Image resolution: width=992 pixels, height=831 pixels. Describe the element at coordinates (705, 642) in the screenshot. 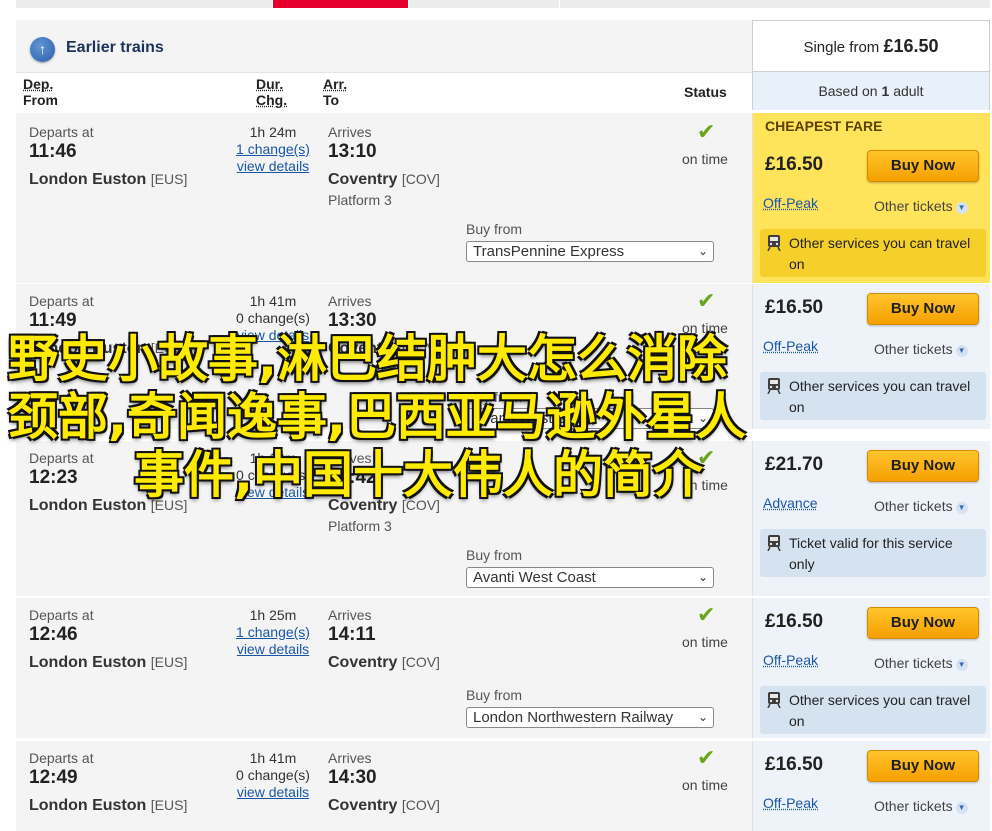

I see `status-on-time: on time` at that location.